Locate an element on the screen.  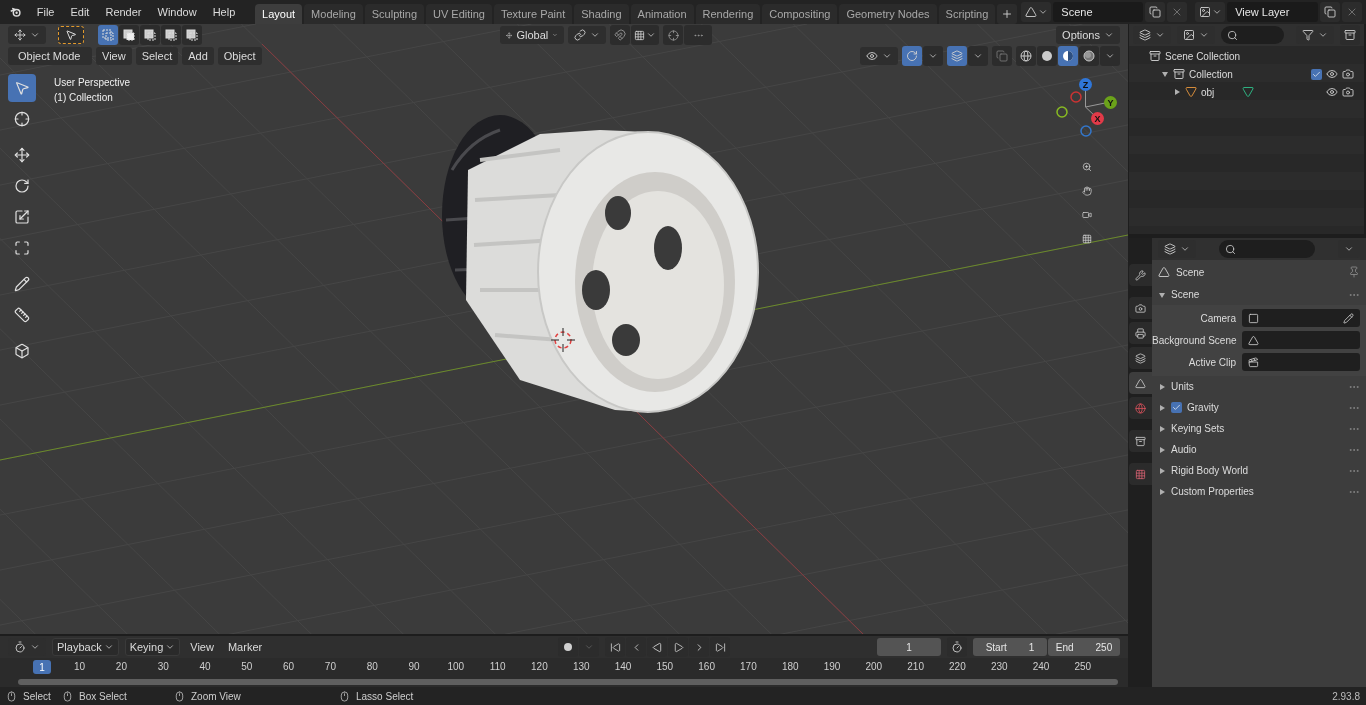
panel-checkbox is located at coordinates (1176, 407).